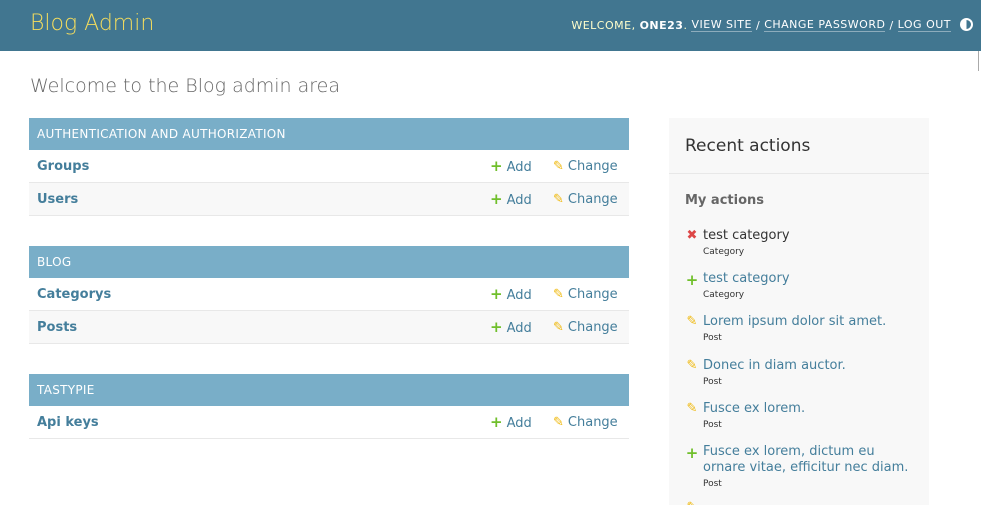  I want to click on theme-toggle-icon, so click(966, 24).